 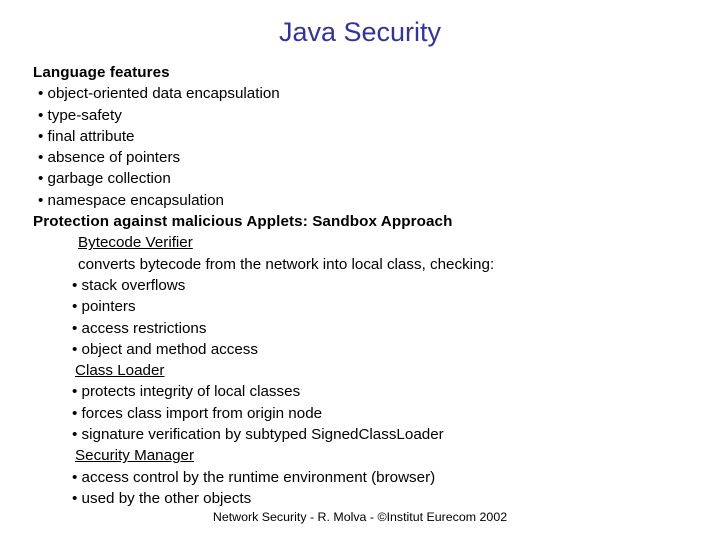 I want to click on bullet-item: • stack overflows, so click(x=129, y=285).